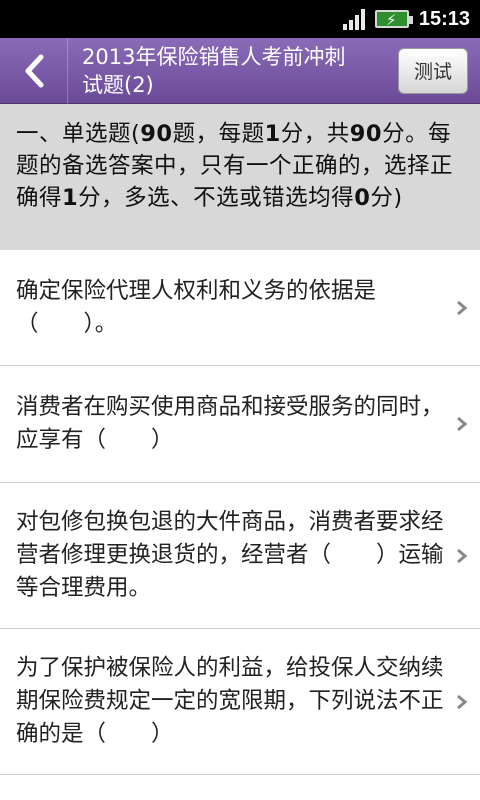 This screenshot has width=480, height=800. Describe the element at coordinates (393, 19) in the screenshot. I see `battery-icon: ⚡` at that location.